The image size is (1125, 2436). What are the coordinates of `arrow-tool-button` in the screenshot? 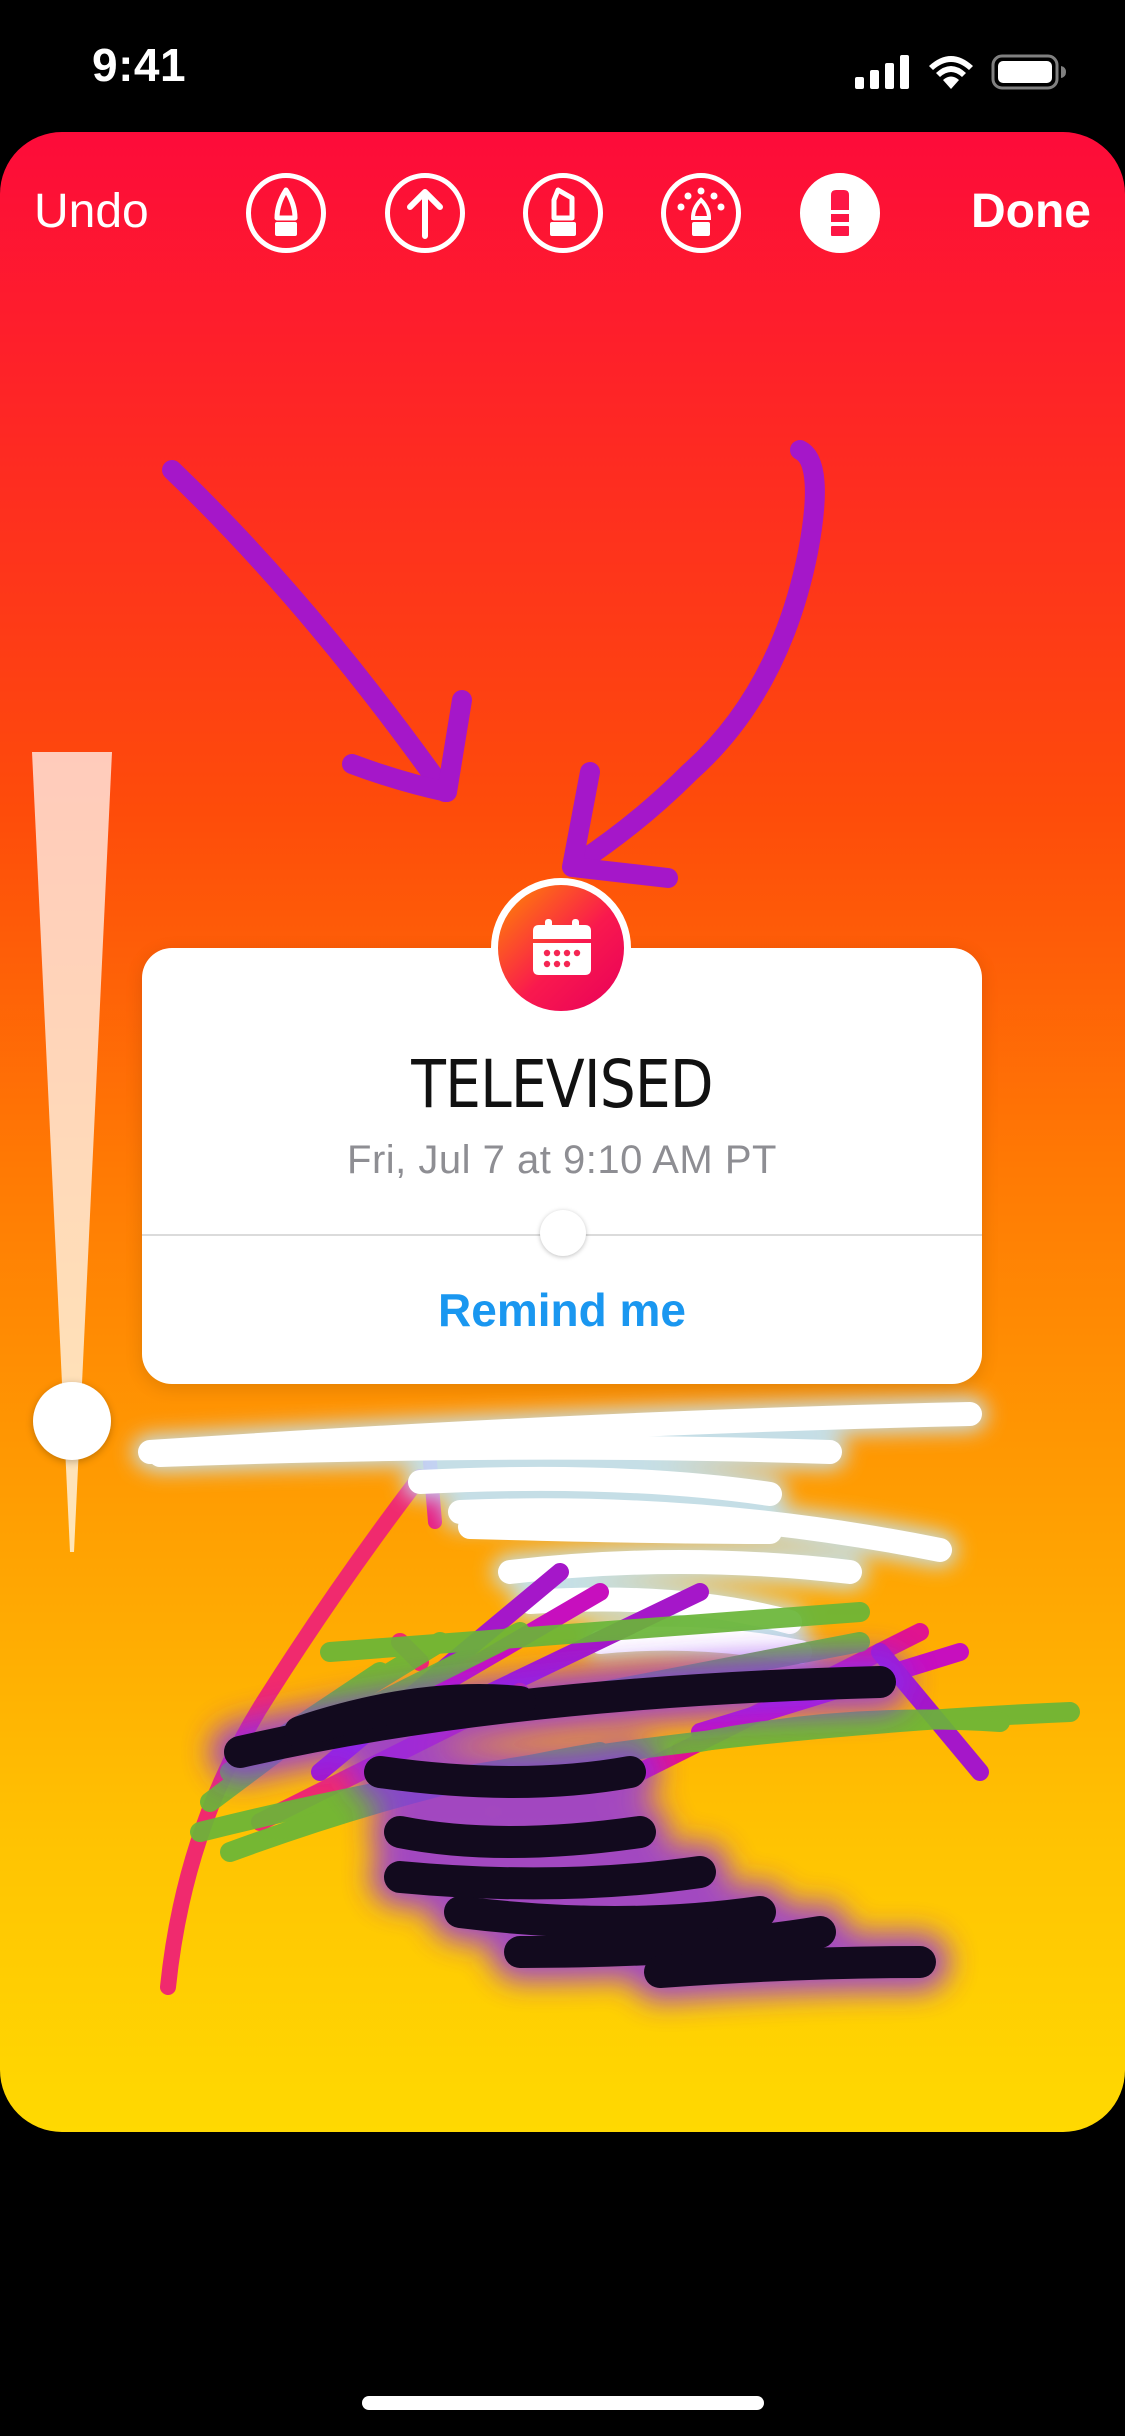 It's located at (425, 213).